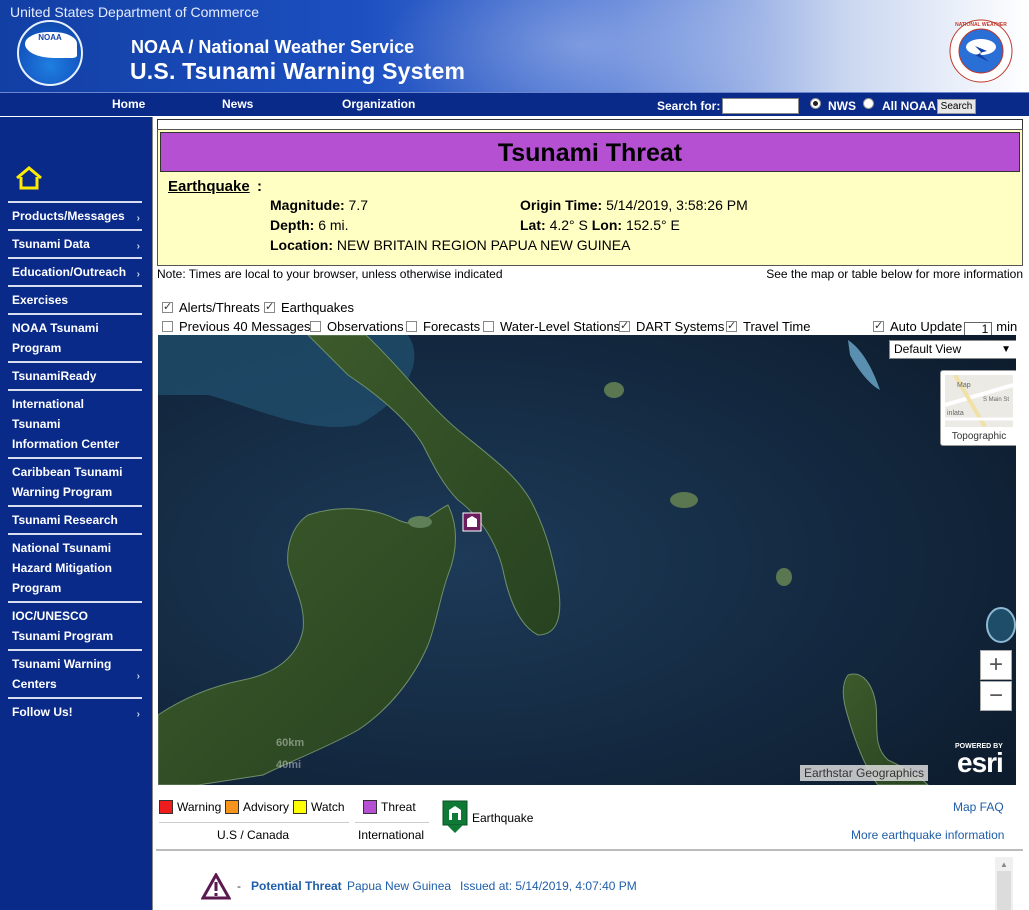 Image resolution: width=1029 pixels, height=910 pixels. What do you see at coordinates (209, 186) in the screenshot?
I see `earthquake-heading: Earthquake` at bounding box center [209, 186].